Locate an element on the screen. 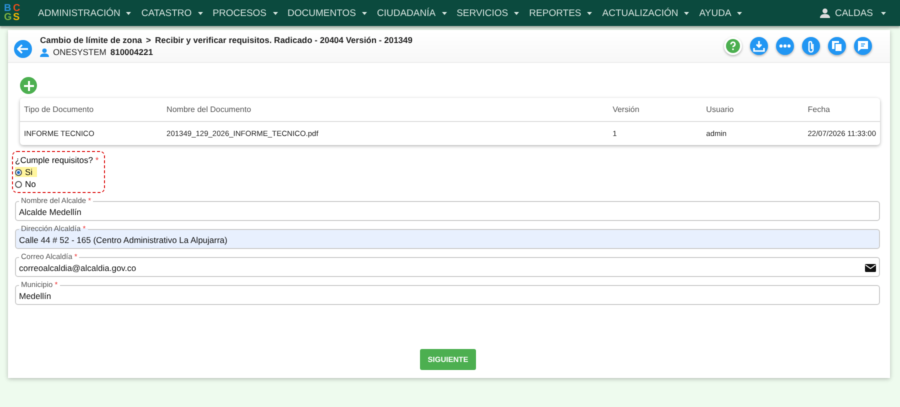 The width and height of the screenshot is (900, 407). breadcrumb-item: Cambio de límite de zona is located at coordinates (91, 40).